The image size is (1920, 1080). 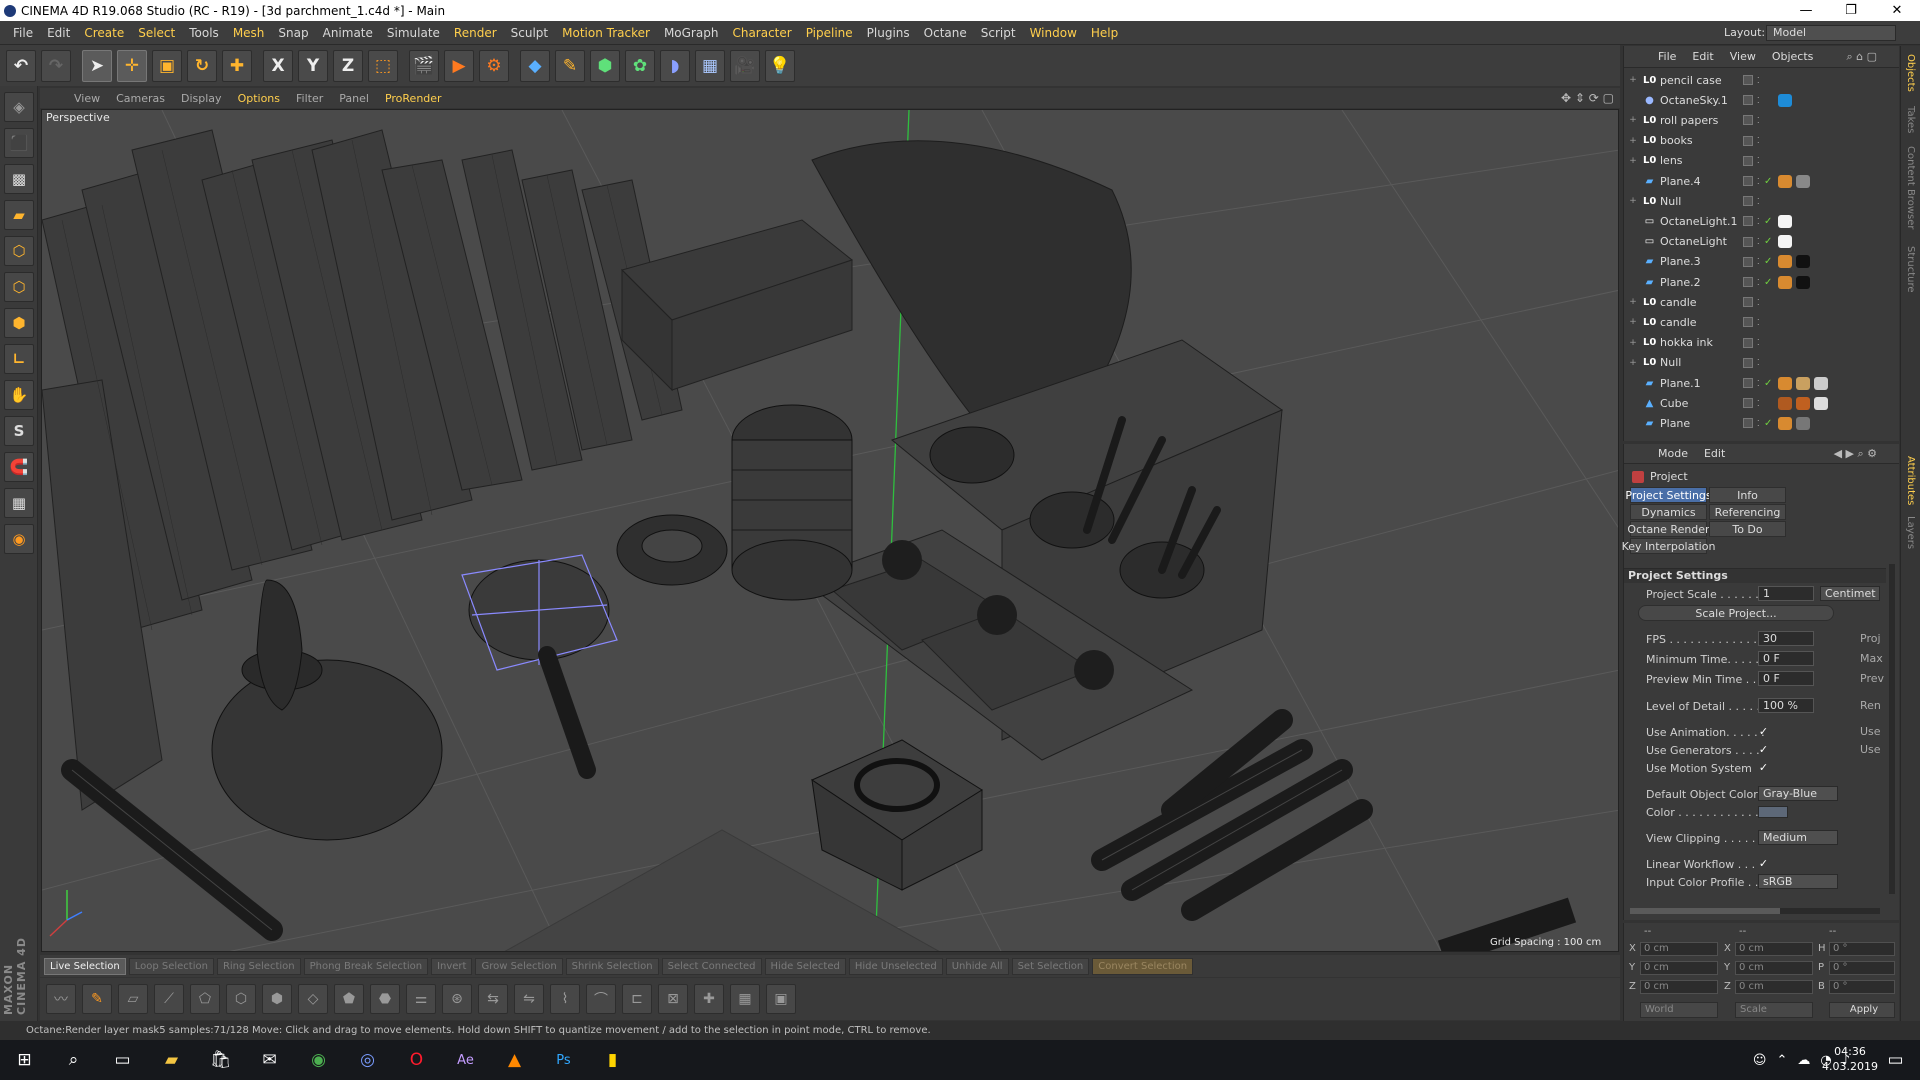 What do you see at coordinates (1763, 863) in the screenshot?
I see `linear-workflow-checkbox: ✓` at bounding box center [1763, 863].